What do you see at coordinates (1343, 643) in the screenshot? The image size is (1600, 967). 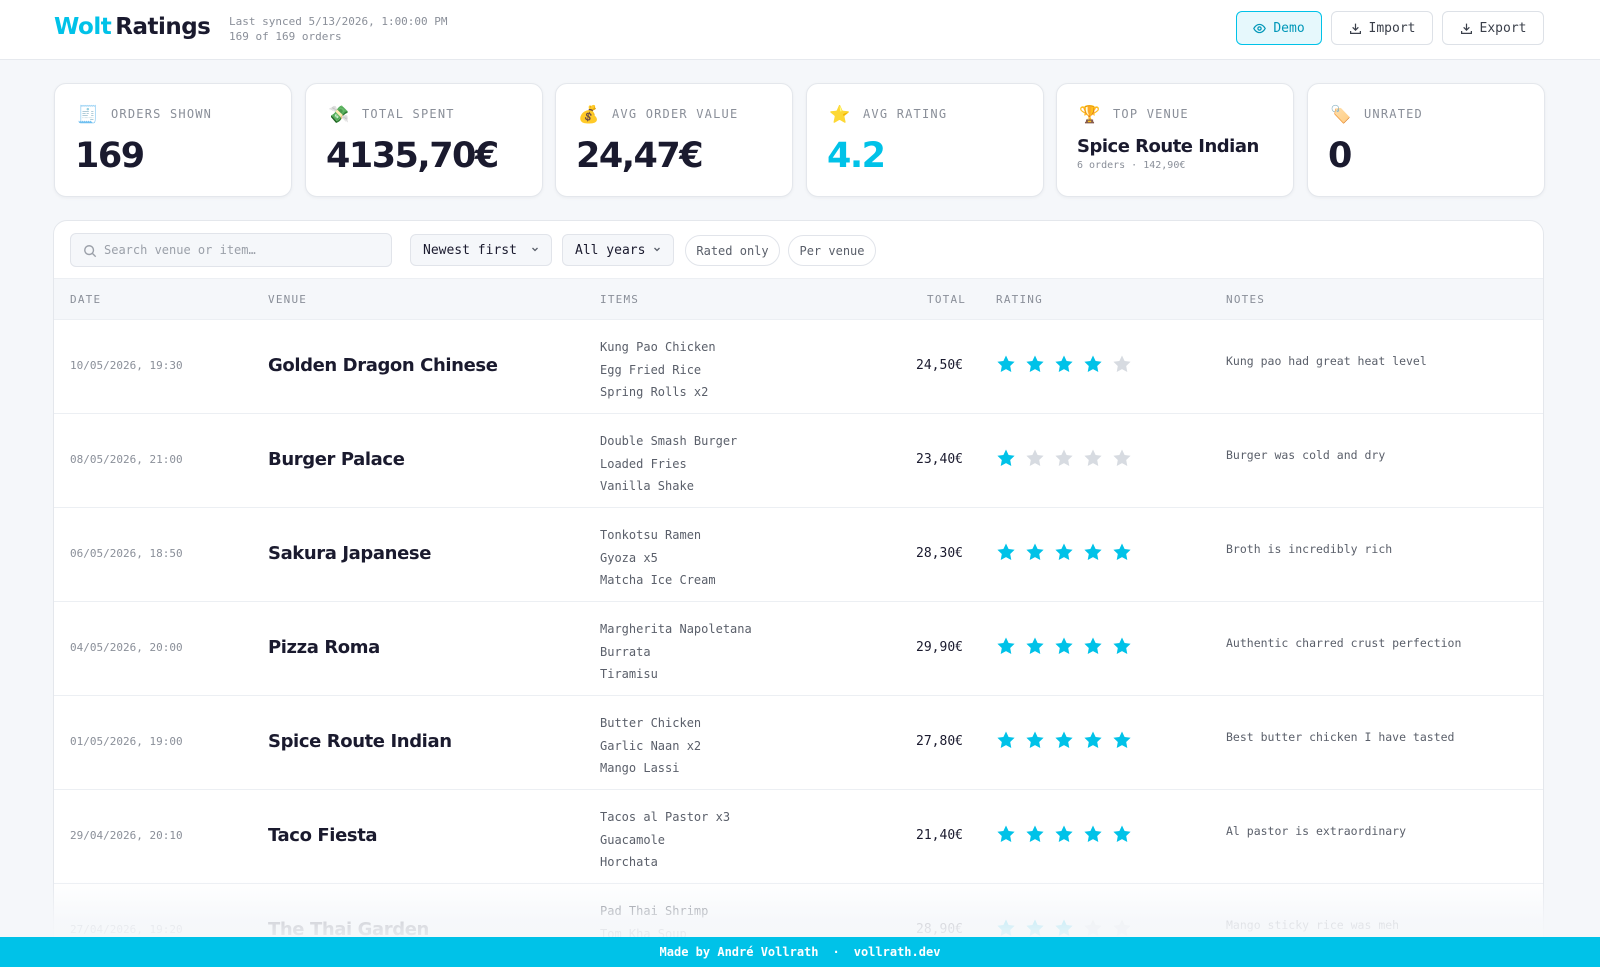 I see `order-note: Authentic charred crust perfection` at bounding box center [1343, 643].